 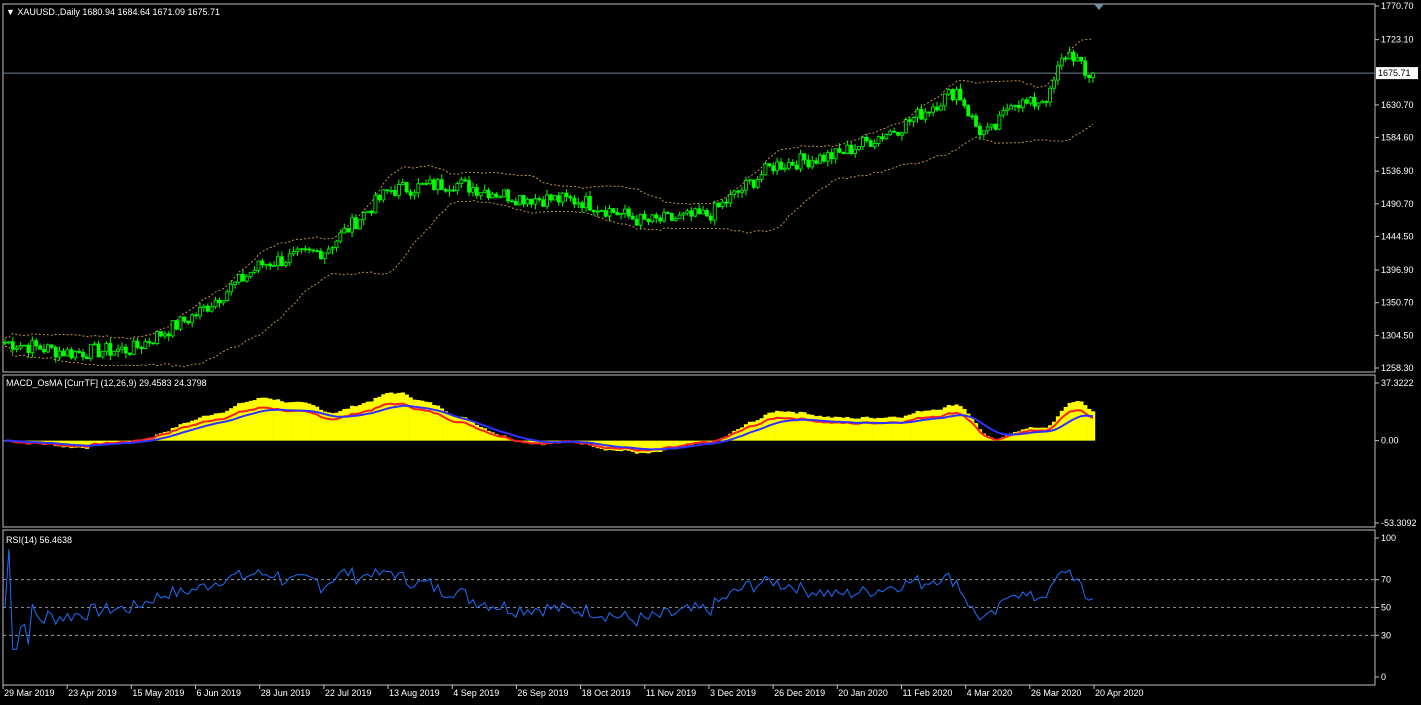 I want to click on macd-y-label: 0.00, so click(x=1390, y=441).